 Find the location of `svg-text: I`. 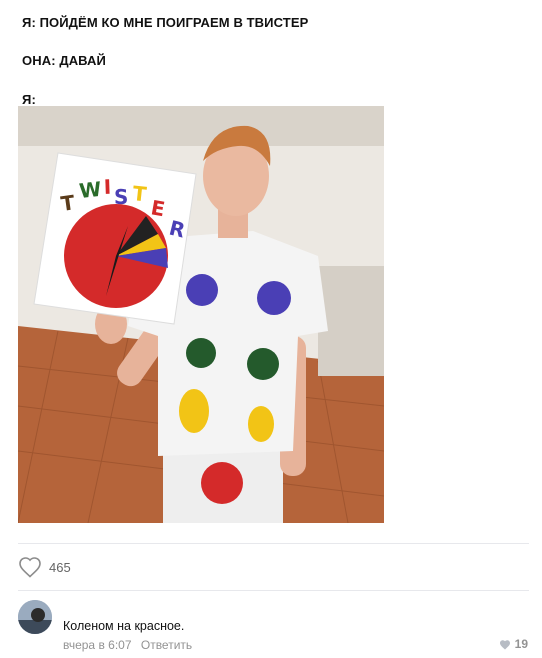

svg-text: I is located at coordinates (107, 187).